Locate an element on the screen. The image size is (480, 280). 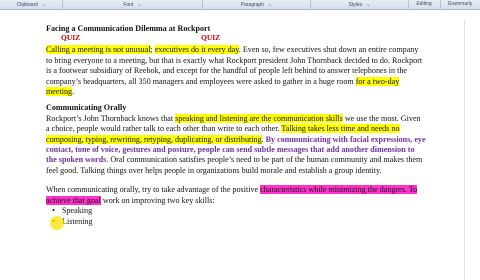
list-item: Speaking is located at coordinates (239, 211).